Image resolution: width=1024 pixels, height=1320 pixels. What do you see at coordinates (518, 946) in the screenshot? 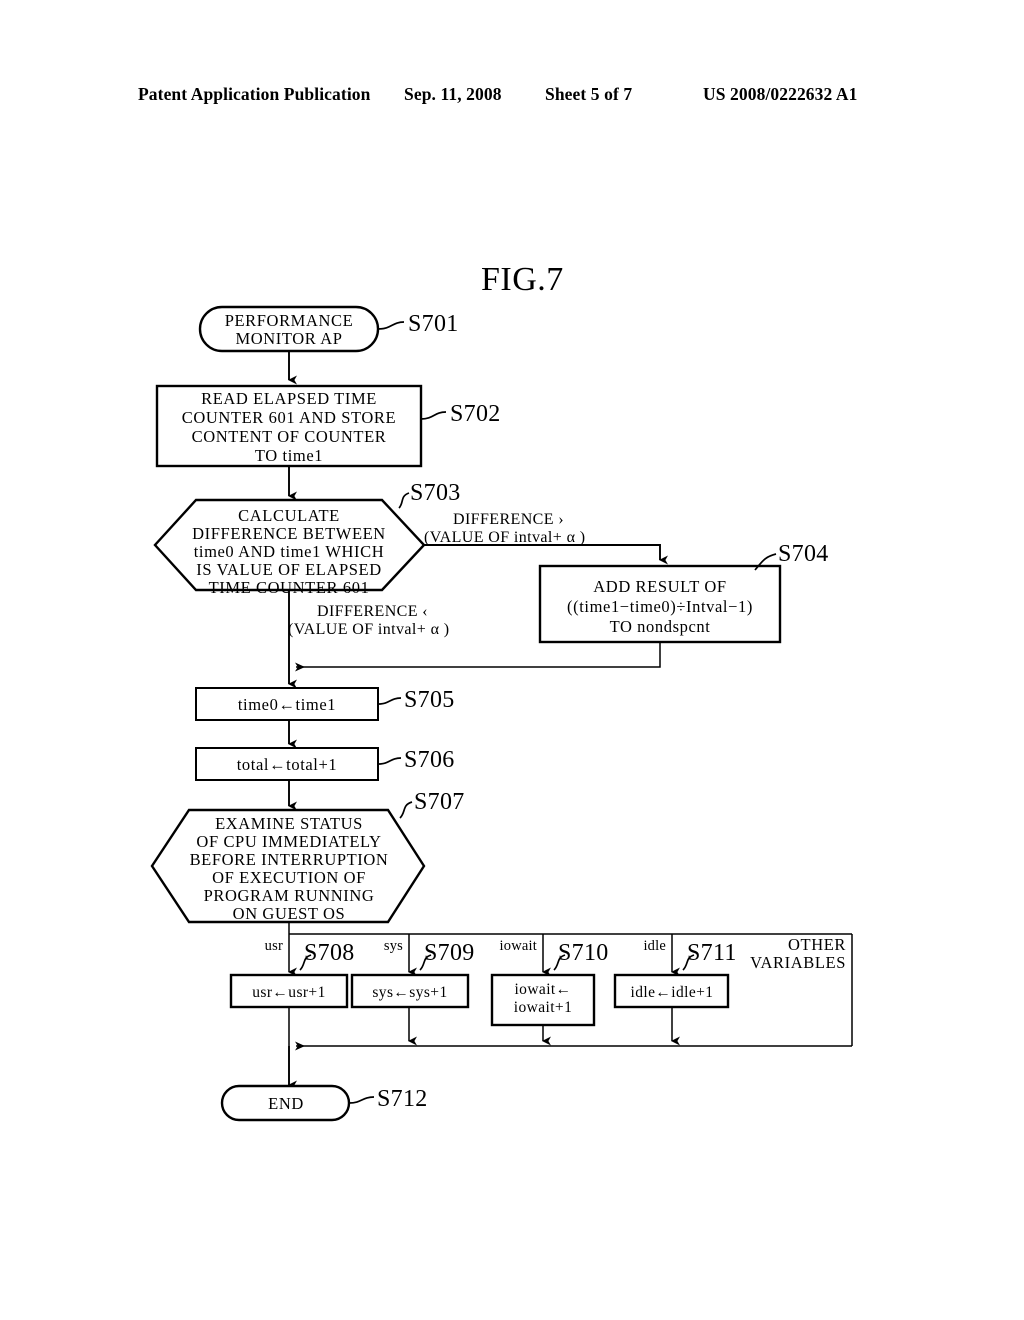
I see `branch-label-iowait: iowait` at bounding box center [518, 946].